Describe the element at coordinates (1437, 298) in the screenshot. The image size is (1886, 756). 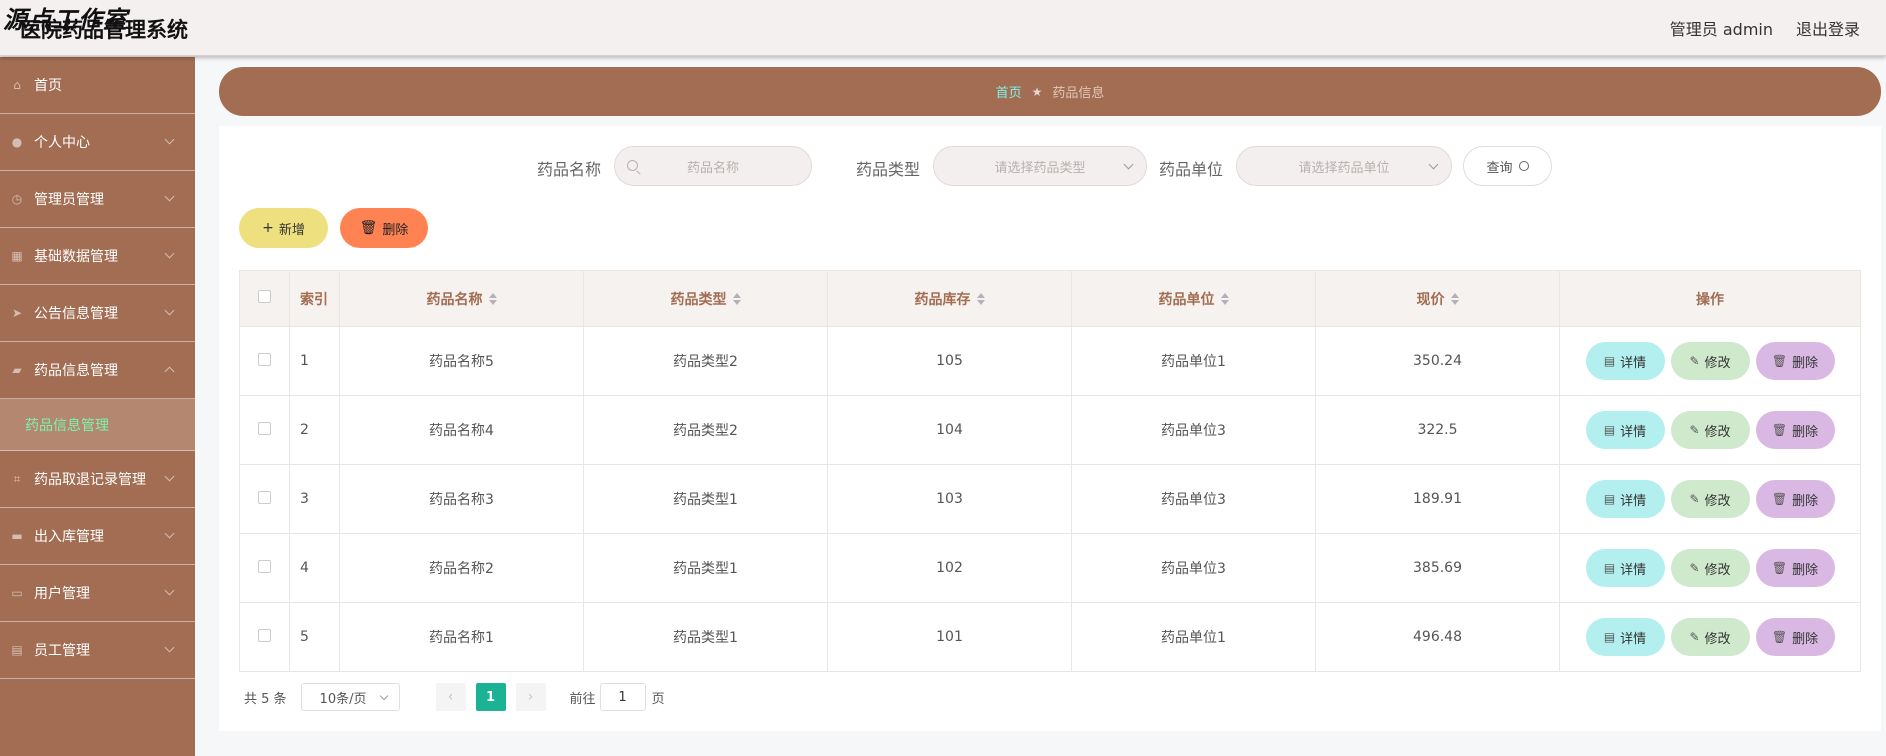
I see `col-price: 现价` at that location.